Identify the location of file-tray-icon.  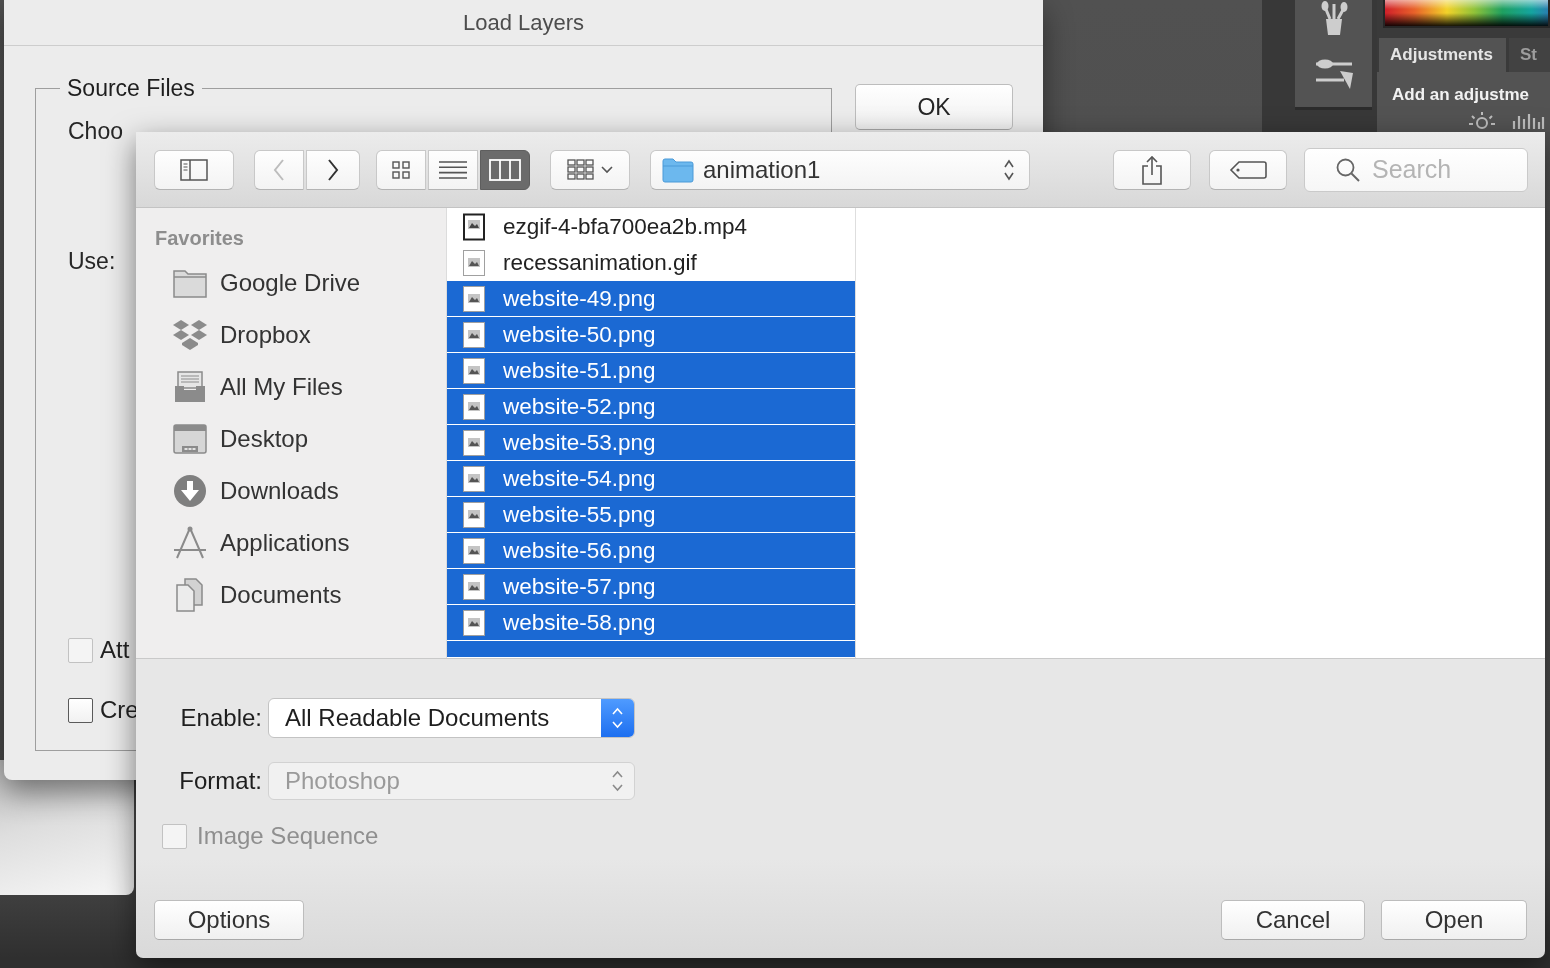
(190, 387).